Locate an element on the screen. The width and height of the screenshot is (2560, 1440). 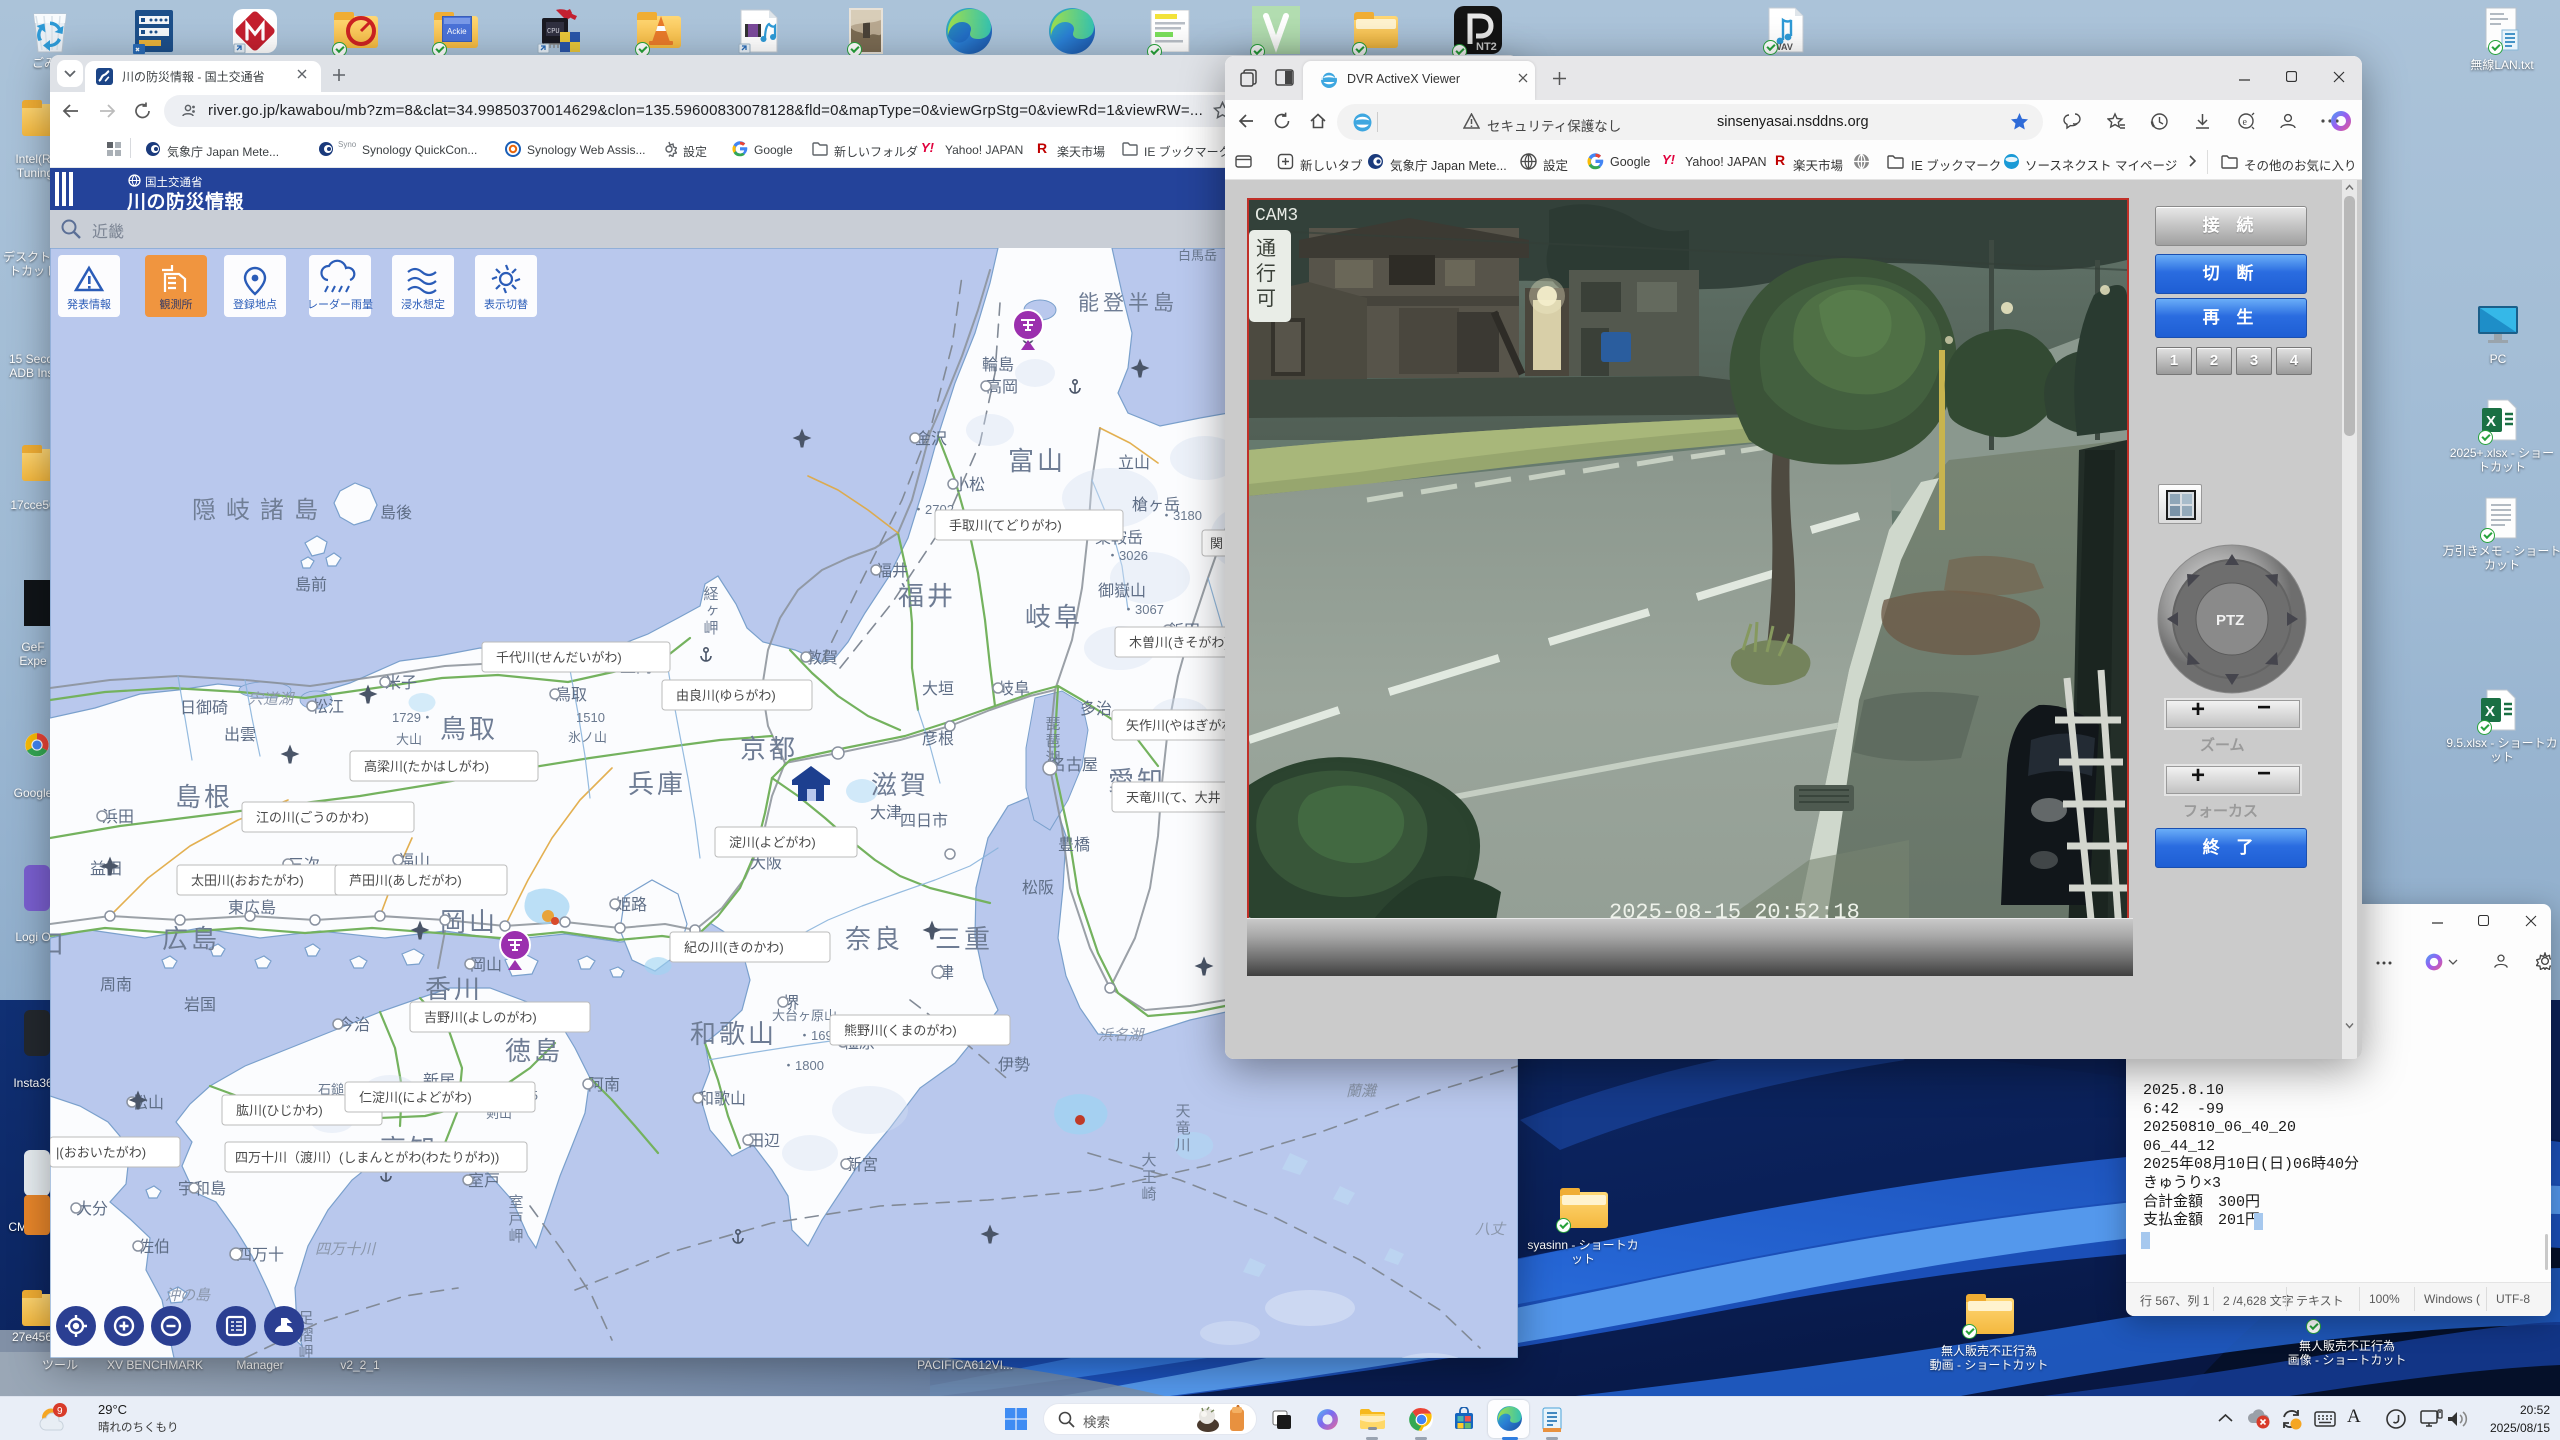
svg-text: 大津 is located at coordinates (886, 813).